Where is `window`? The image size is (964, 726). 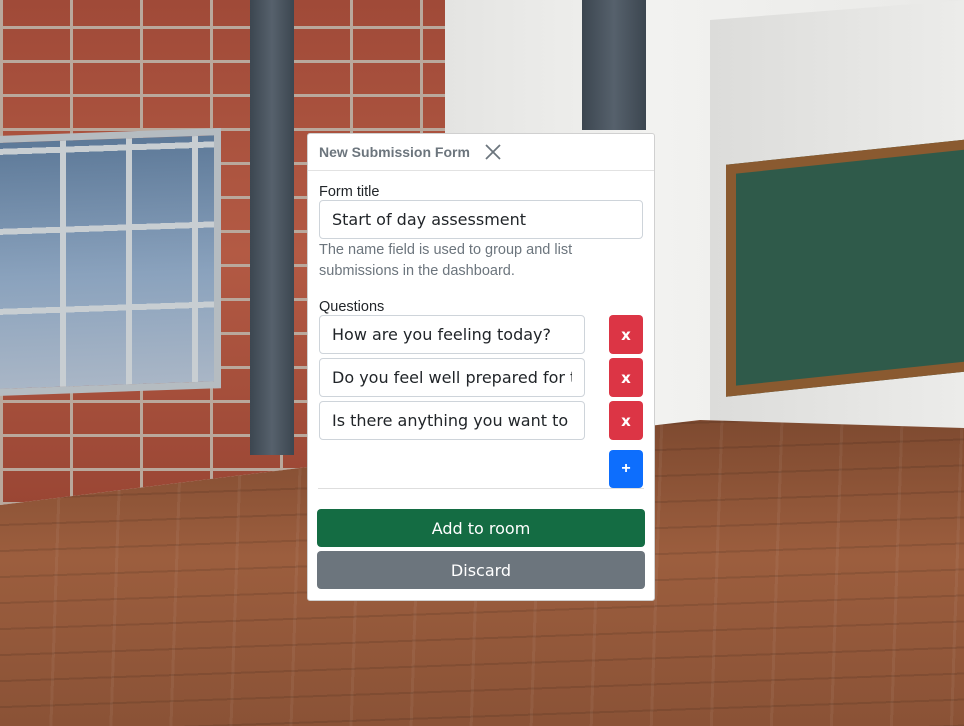
window is located at coordinates (110, 262).